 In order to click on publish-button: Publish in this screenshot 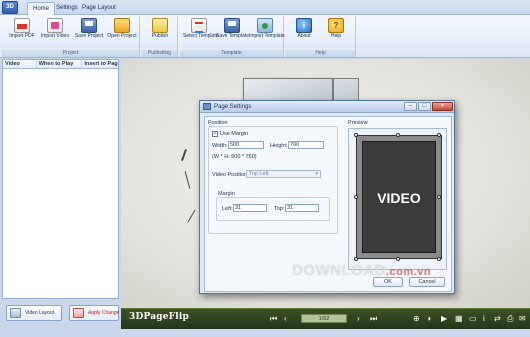, I will do `click(160, 33)`.